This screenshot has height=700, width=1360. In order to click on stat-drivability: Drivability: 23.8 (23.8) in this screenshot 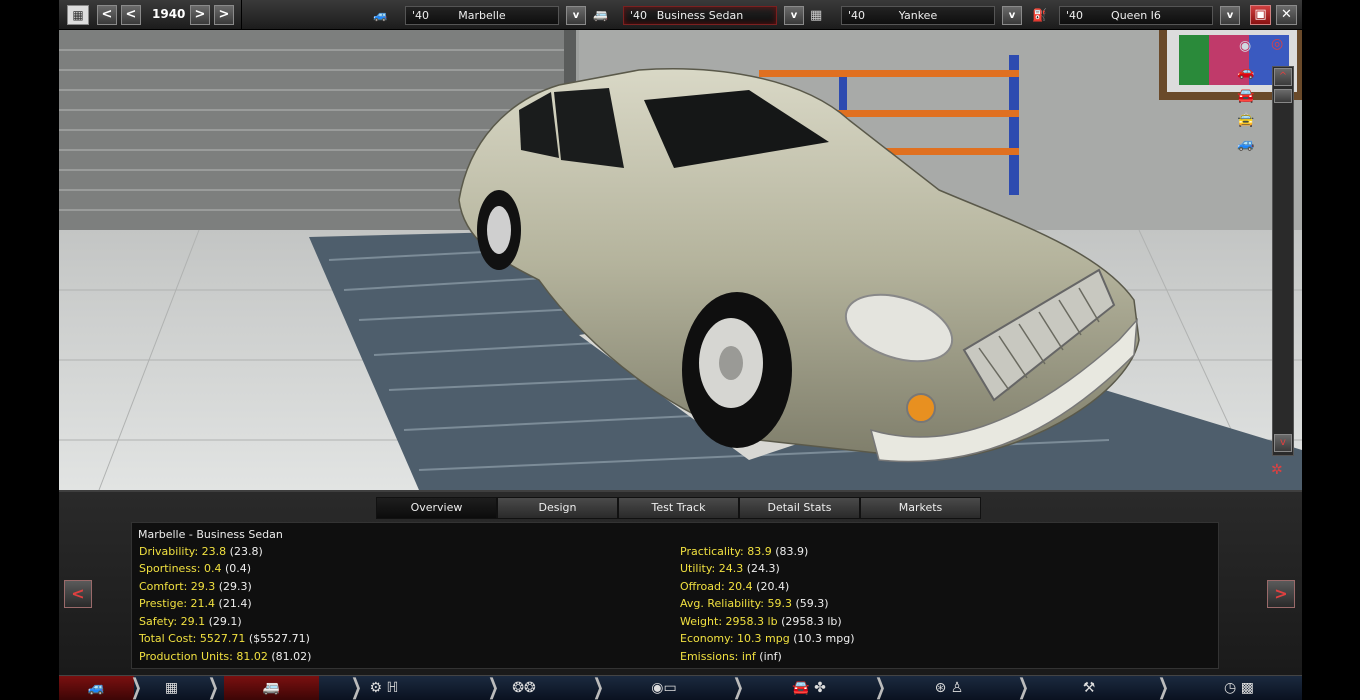, I will do `click(201, 551)`.